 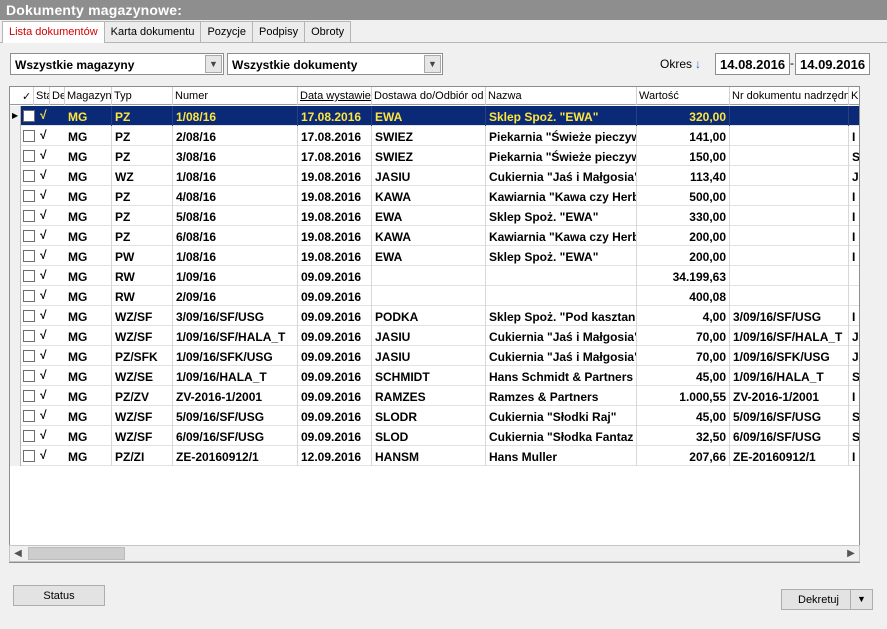 I want to click on table-row: √ MG RW 2/09/16 09.09.2016 400,08, so click(x=434, y=296).